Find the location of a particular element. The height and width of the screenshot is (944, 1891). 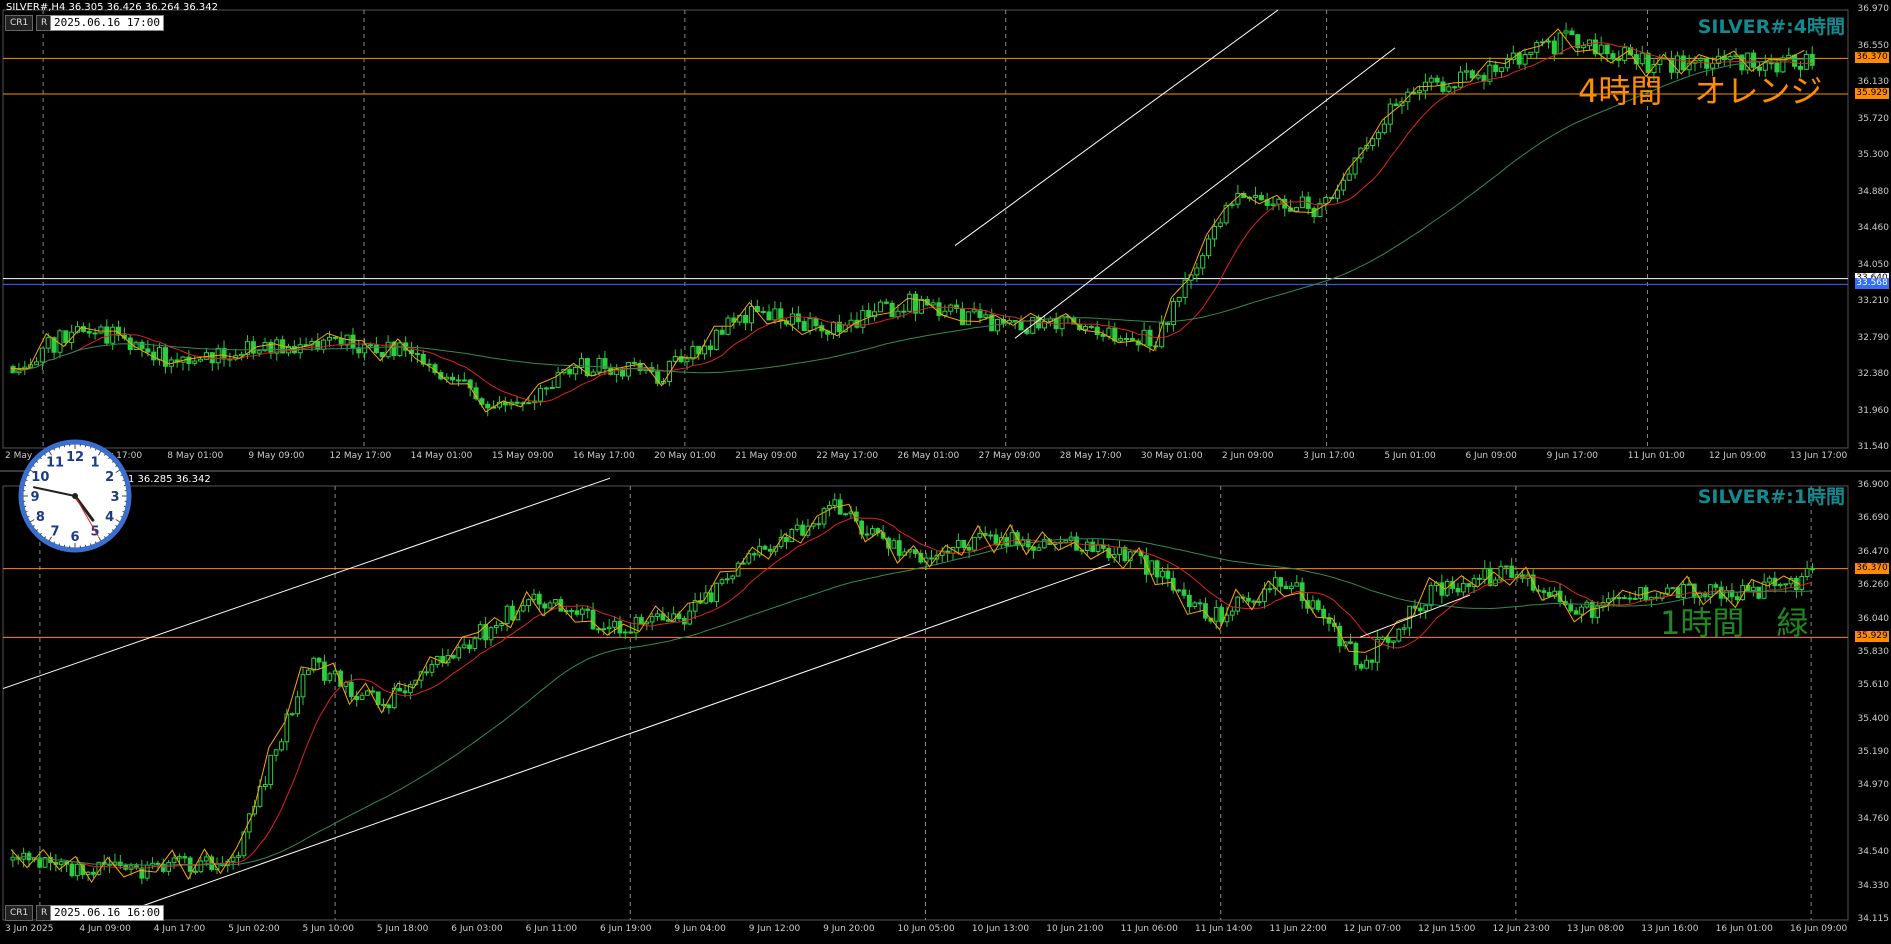

x-axis-tick-label: 3 Jun 2025 is located at coordinates (29, 929).